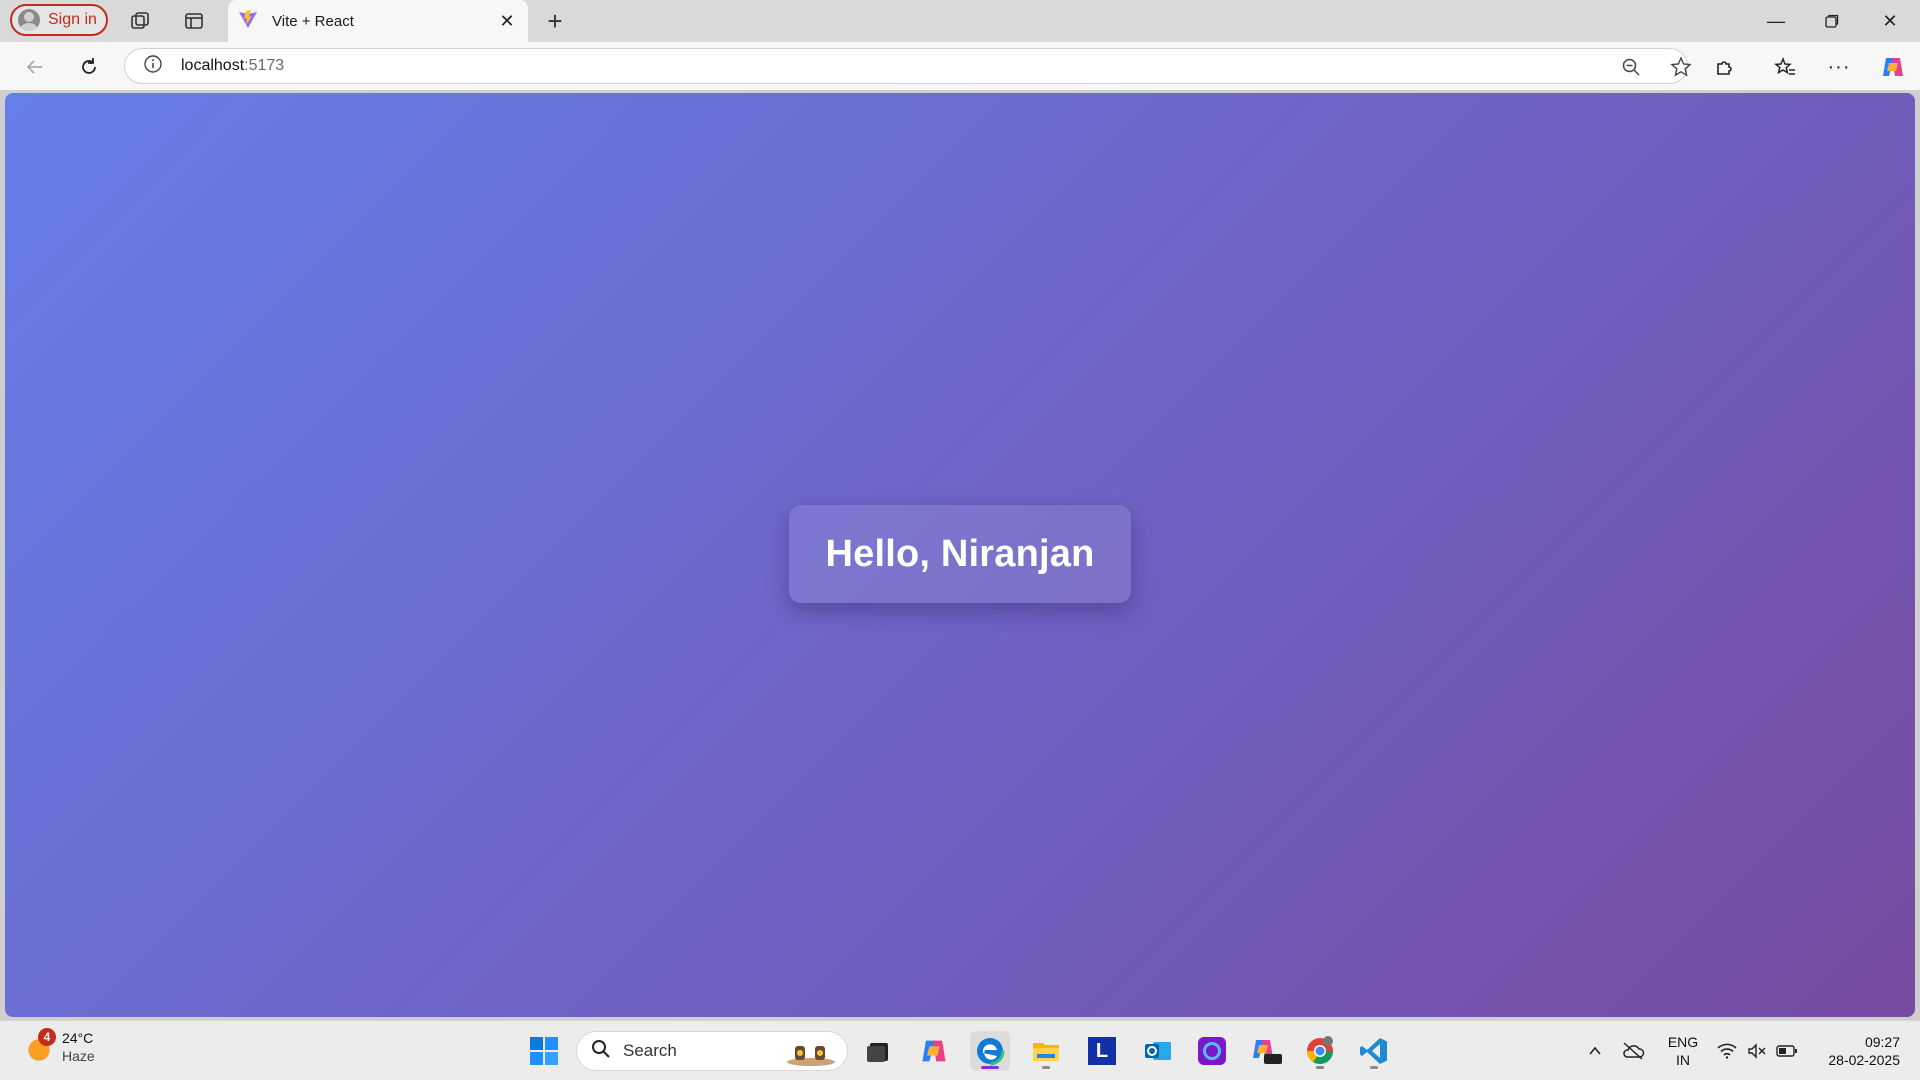 The height and width of the screenshot is (1080, 1920). I want to click on taskbar-search: Search, so click(712, 1051).